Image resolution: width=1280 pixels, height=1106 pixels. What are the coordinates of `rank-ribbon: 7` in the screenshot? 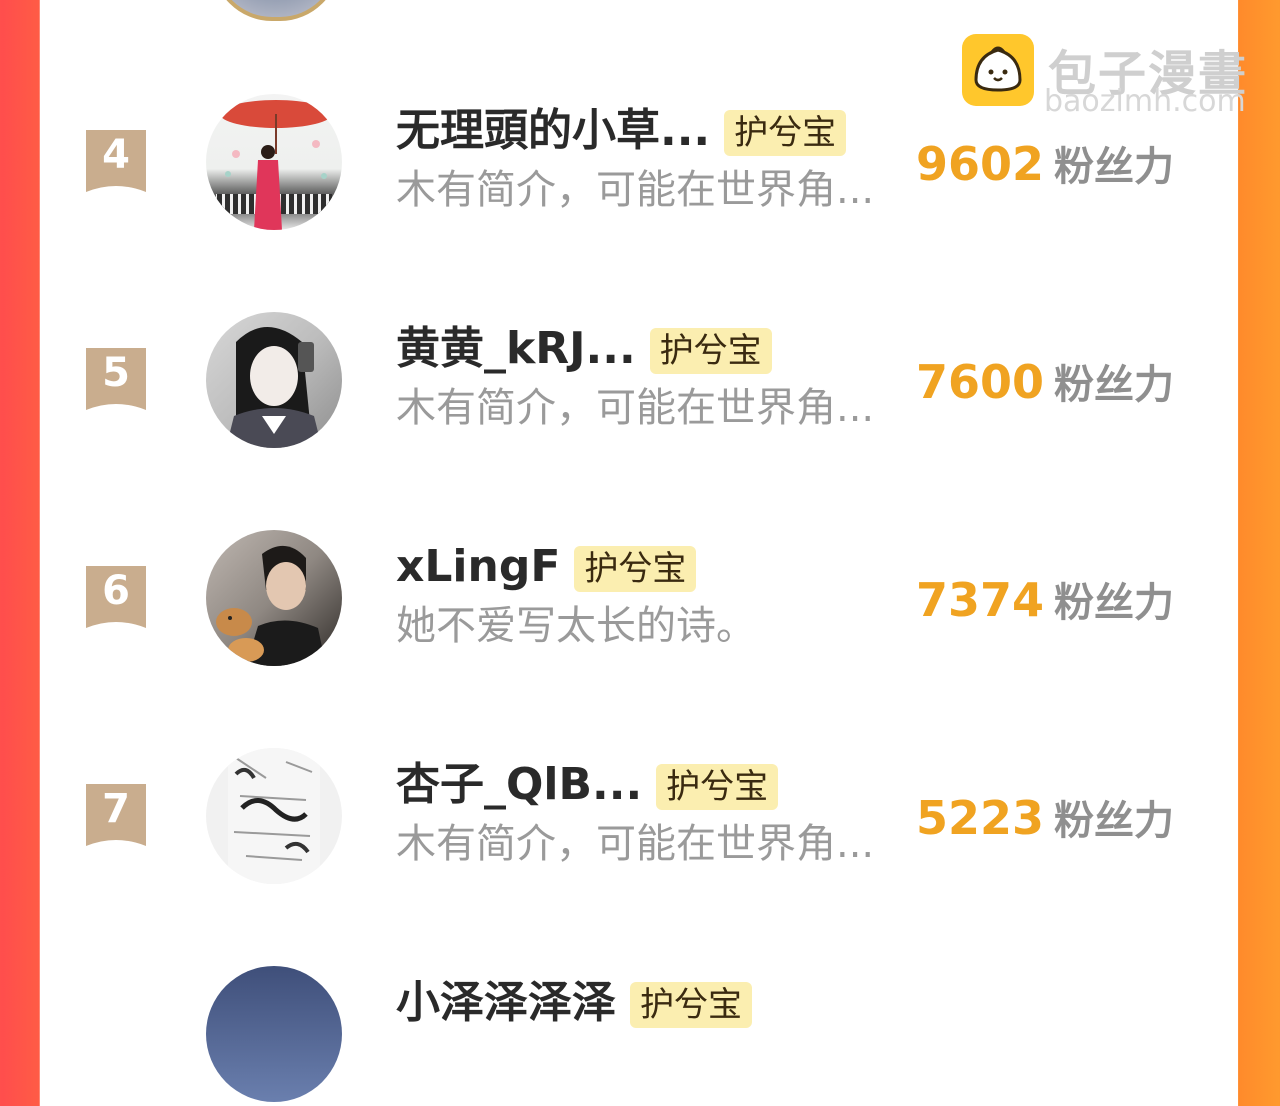 It's located at (116, 815).